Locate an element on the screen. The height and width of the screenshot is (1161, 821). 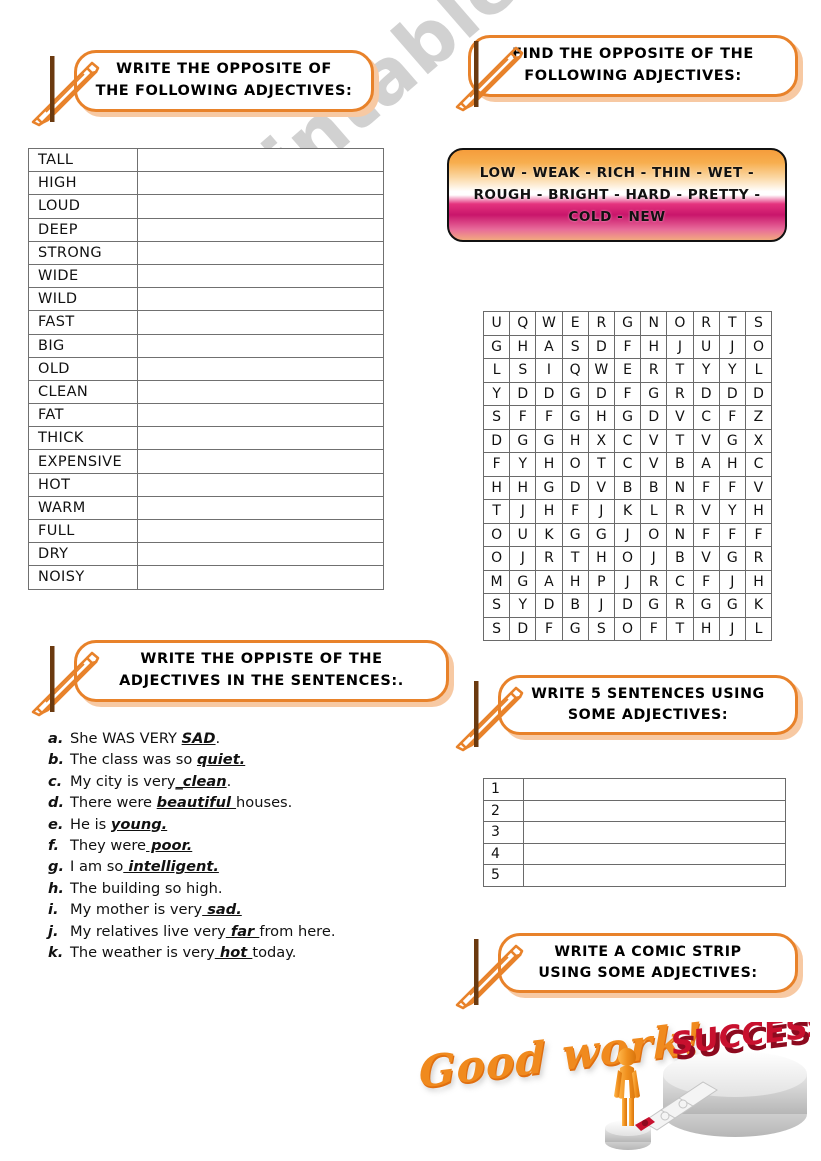
word-search-cell: X is located at coordinates (758, 440).